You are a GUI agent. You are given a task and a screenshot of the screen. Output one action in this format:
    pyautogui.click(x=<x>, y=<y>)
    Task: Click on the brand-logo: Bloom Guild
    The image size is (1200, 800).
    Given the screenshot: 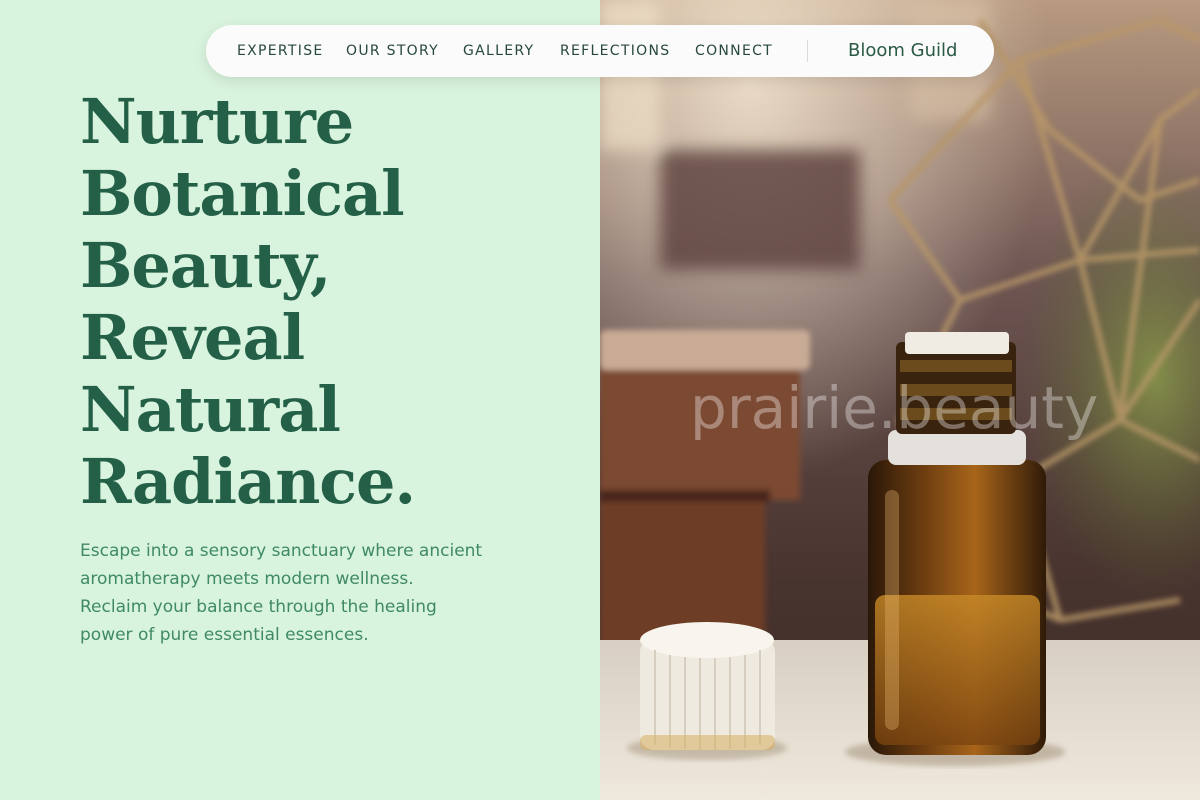 What is the action you would take?
    pyautogui.click(x=902, y=51)
    